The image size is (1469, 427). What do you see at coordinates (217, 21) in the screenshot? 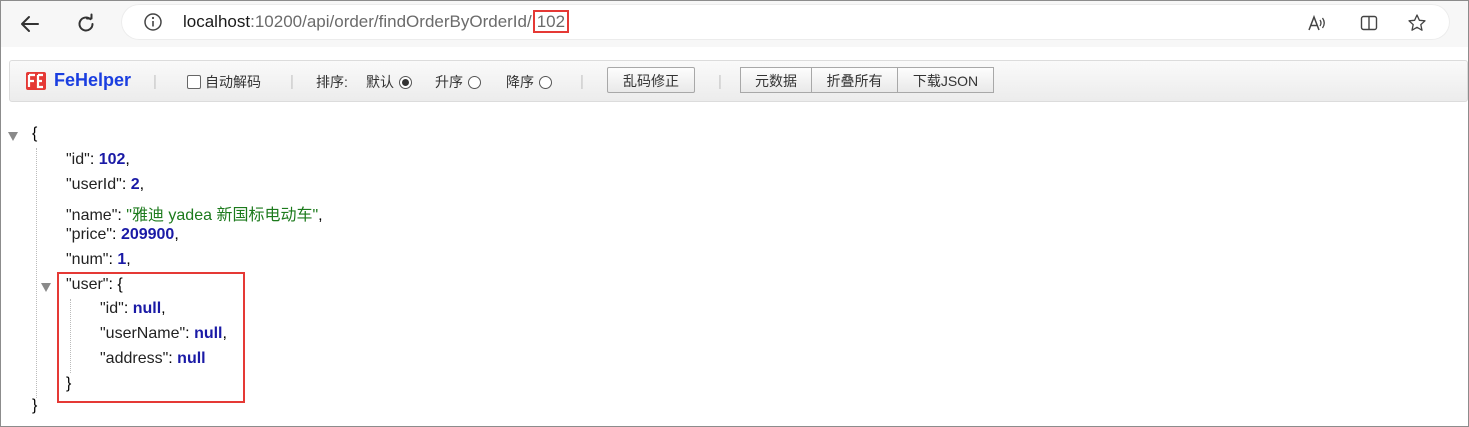
I see `url-host: localhost` at bounding box center [217, 21].